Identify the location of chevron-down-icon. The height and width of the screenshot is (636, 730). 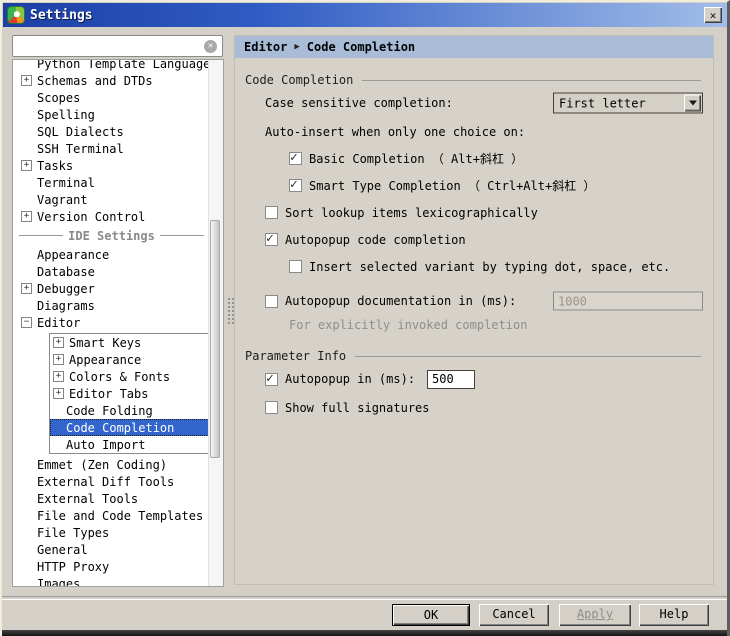
(692, 103).